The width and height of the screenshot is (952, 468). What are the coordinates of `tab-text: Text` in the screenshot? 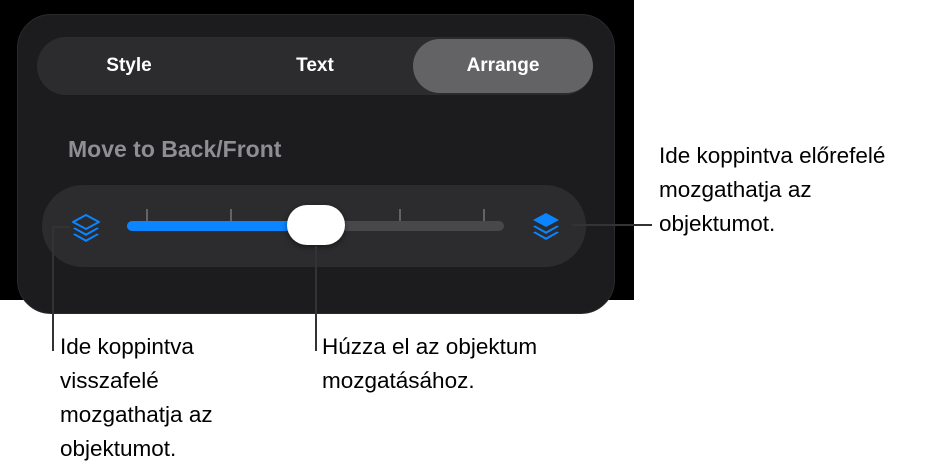 It's located at (315, 66).